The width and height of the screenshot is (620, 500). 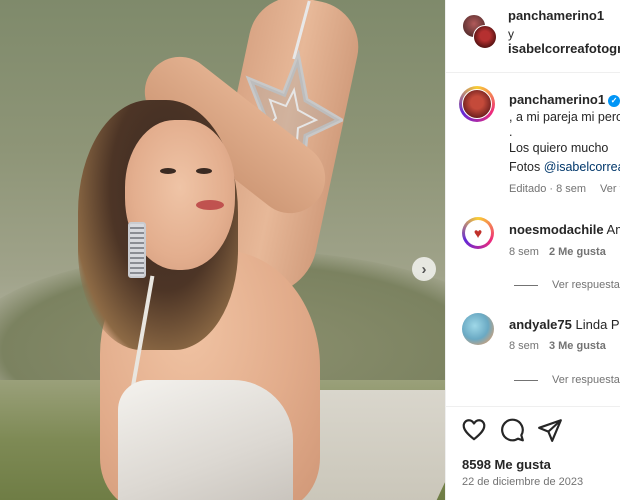 What do you see at coordinates (506, 464) in the screenshot?
I see `likes-count: 8598 Me gusta` at bounding box center [506, 464].